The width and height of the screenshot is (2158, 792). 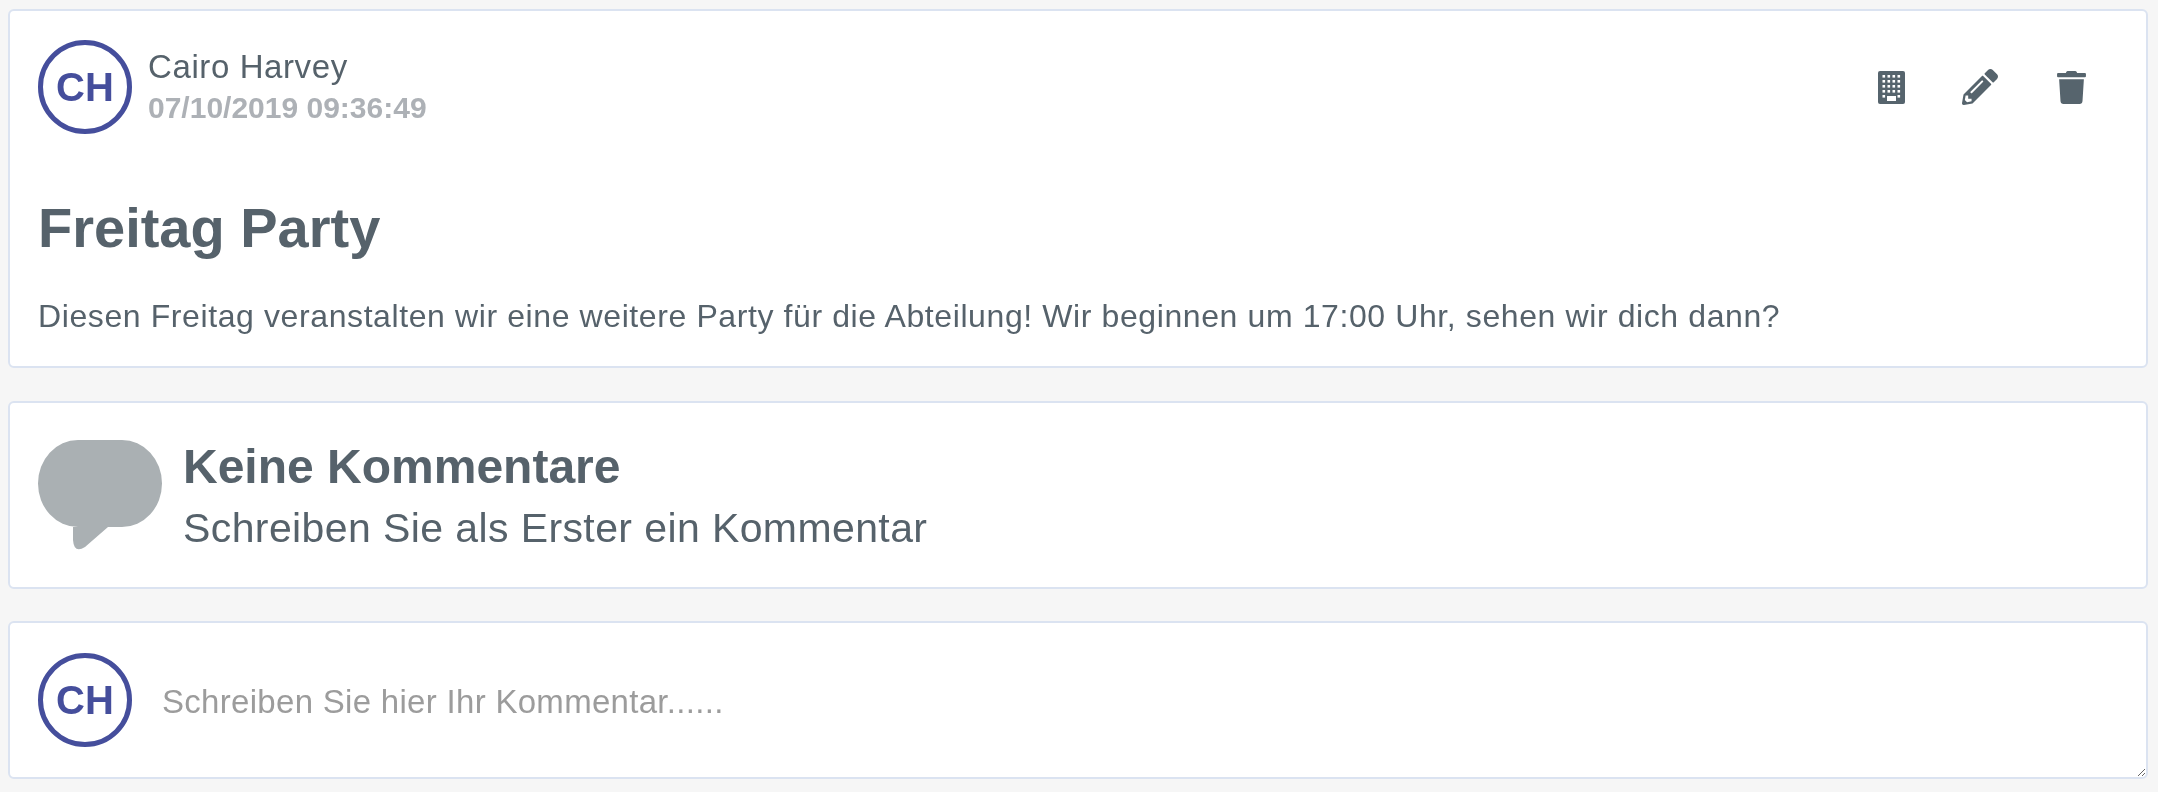 I want to click on post-body: Diesen Freitag veranstalten wir eine weitere Party für die Abteilung! Wir beginnen um 17:00 Uhr, sehen wir dich dann?, so click(x=910, y=316).